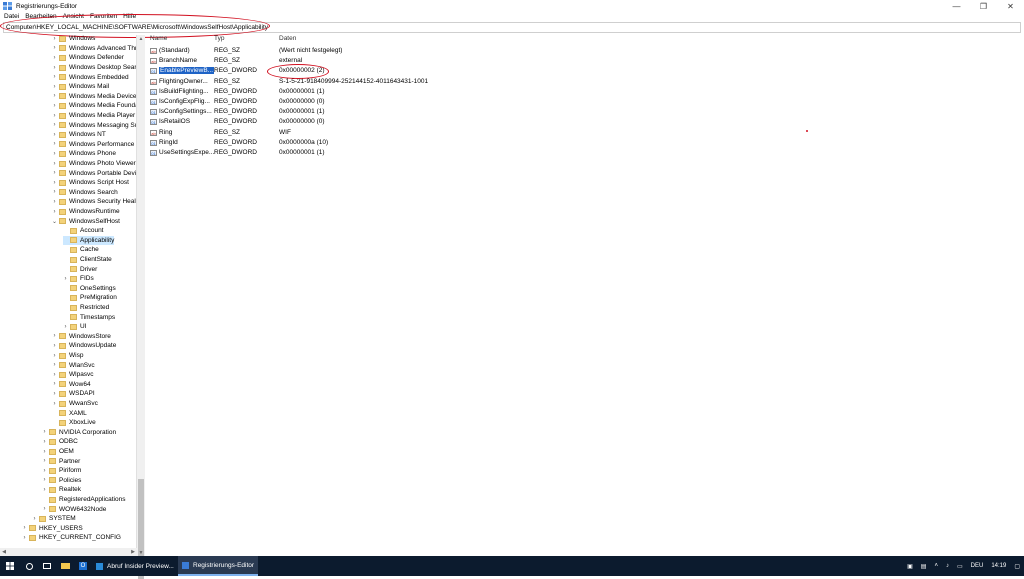 This screenshot has width=1024, height=579. I want to click on tree-item: › Windows Search, so click(85, 193).